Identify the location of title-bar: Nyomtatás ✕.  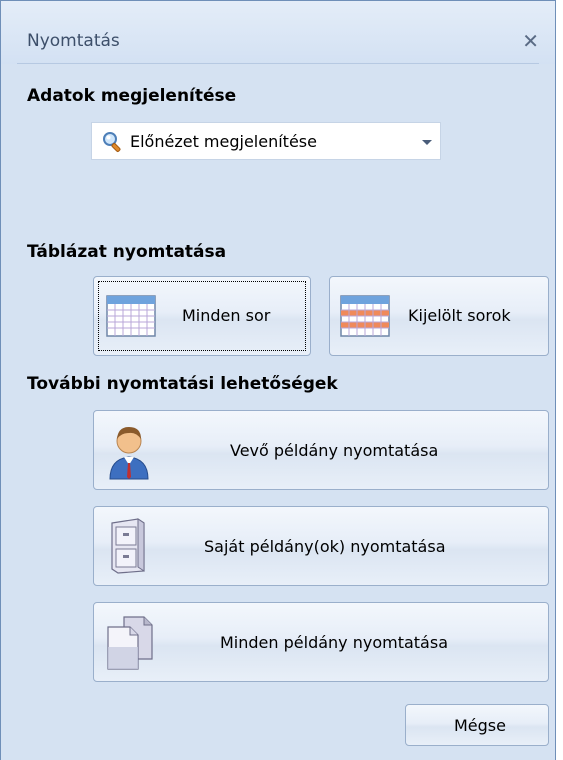
(278, 32).